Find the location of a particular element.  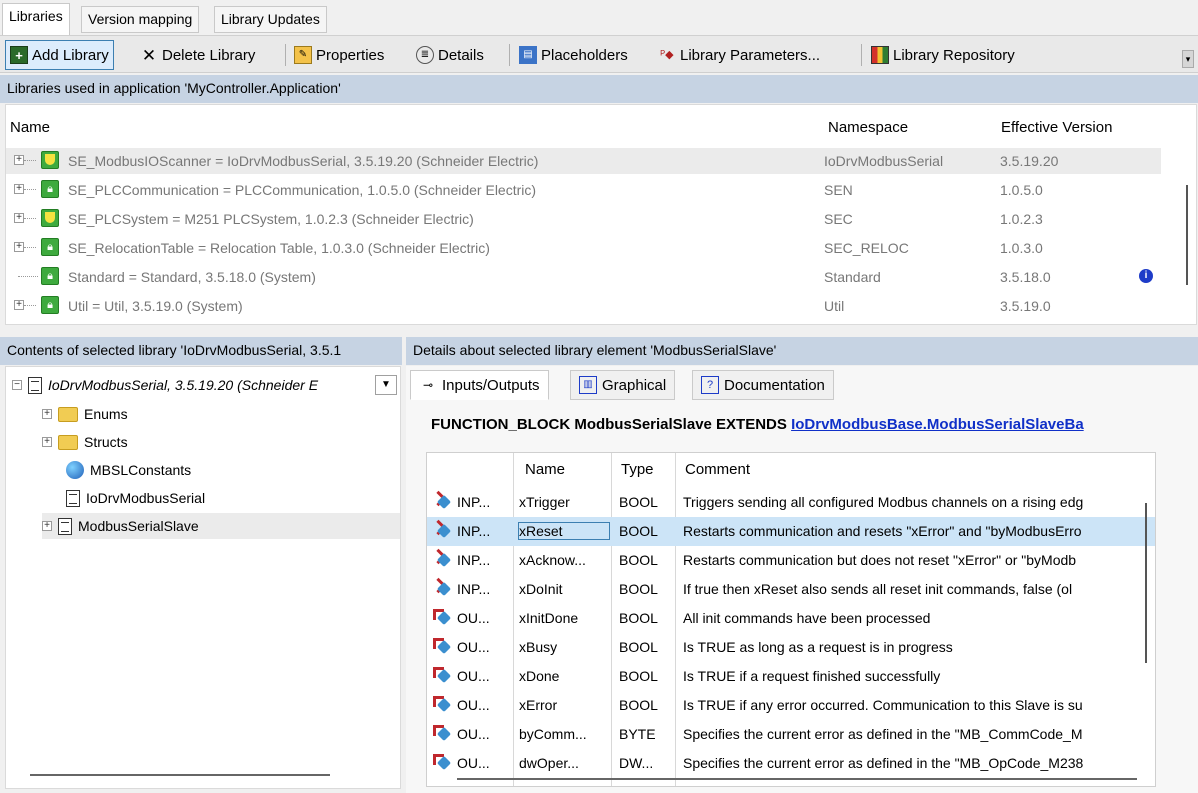

library-namespace: SEN is located at coordinates (838, 190).